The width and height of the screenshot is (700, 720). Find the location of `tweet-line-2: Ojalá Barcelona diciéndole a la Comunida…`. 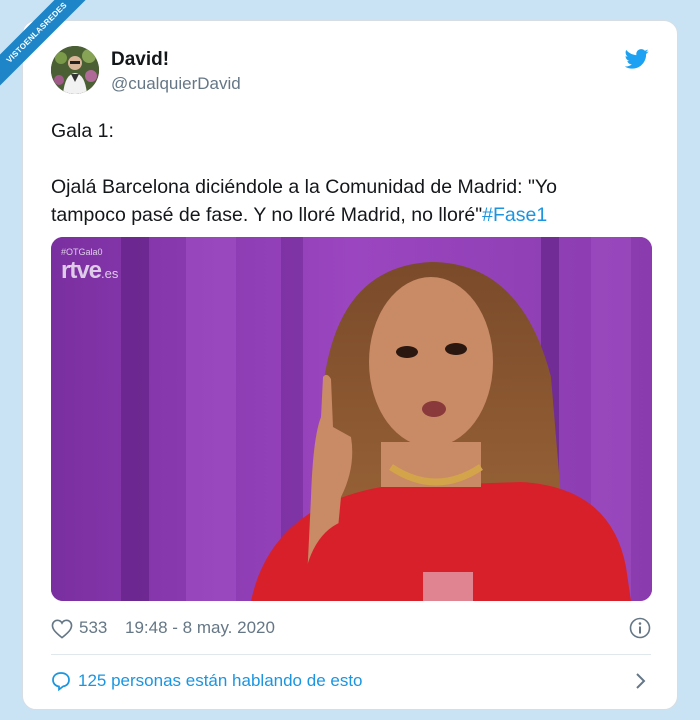

tweet-line-2: Ojalá Barcelona diciéndole a la Comunida… is located at coordinates (341, 201).